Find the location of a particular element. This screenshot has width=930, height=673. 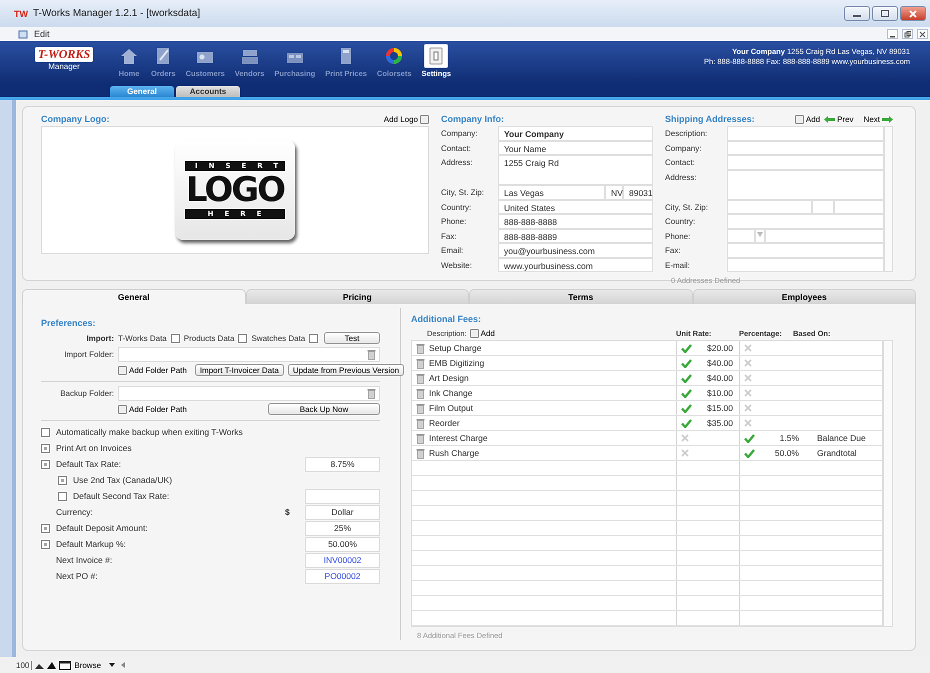

menu-item: Edit is located at coordinates (42, 34).